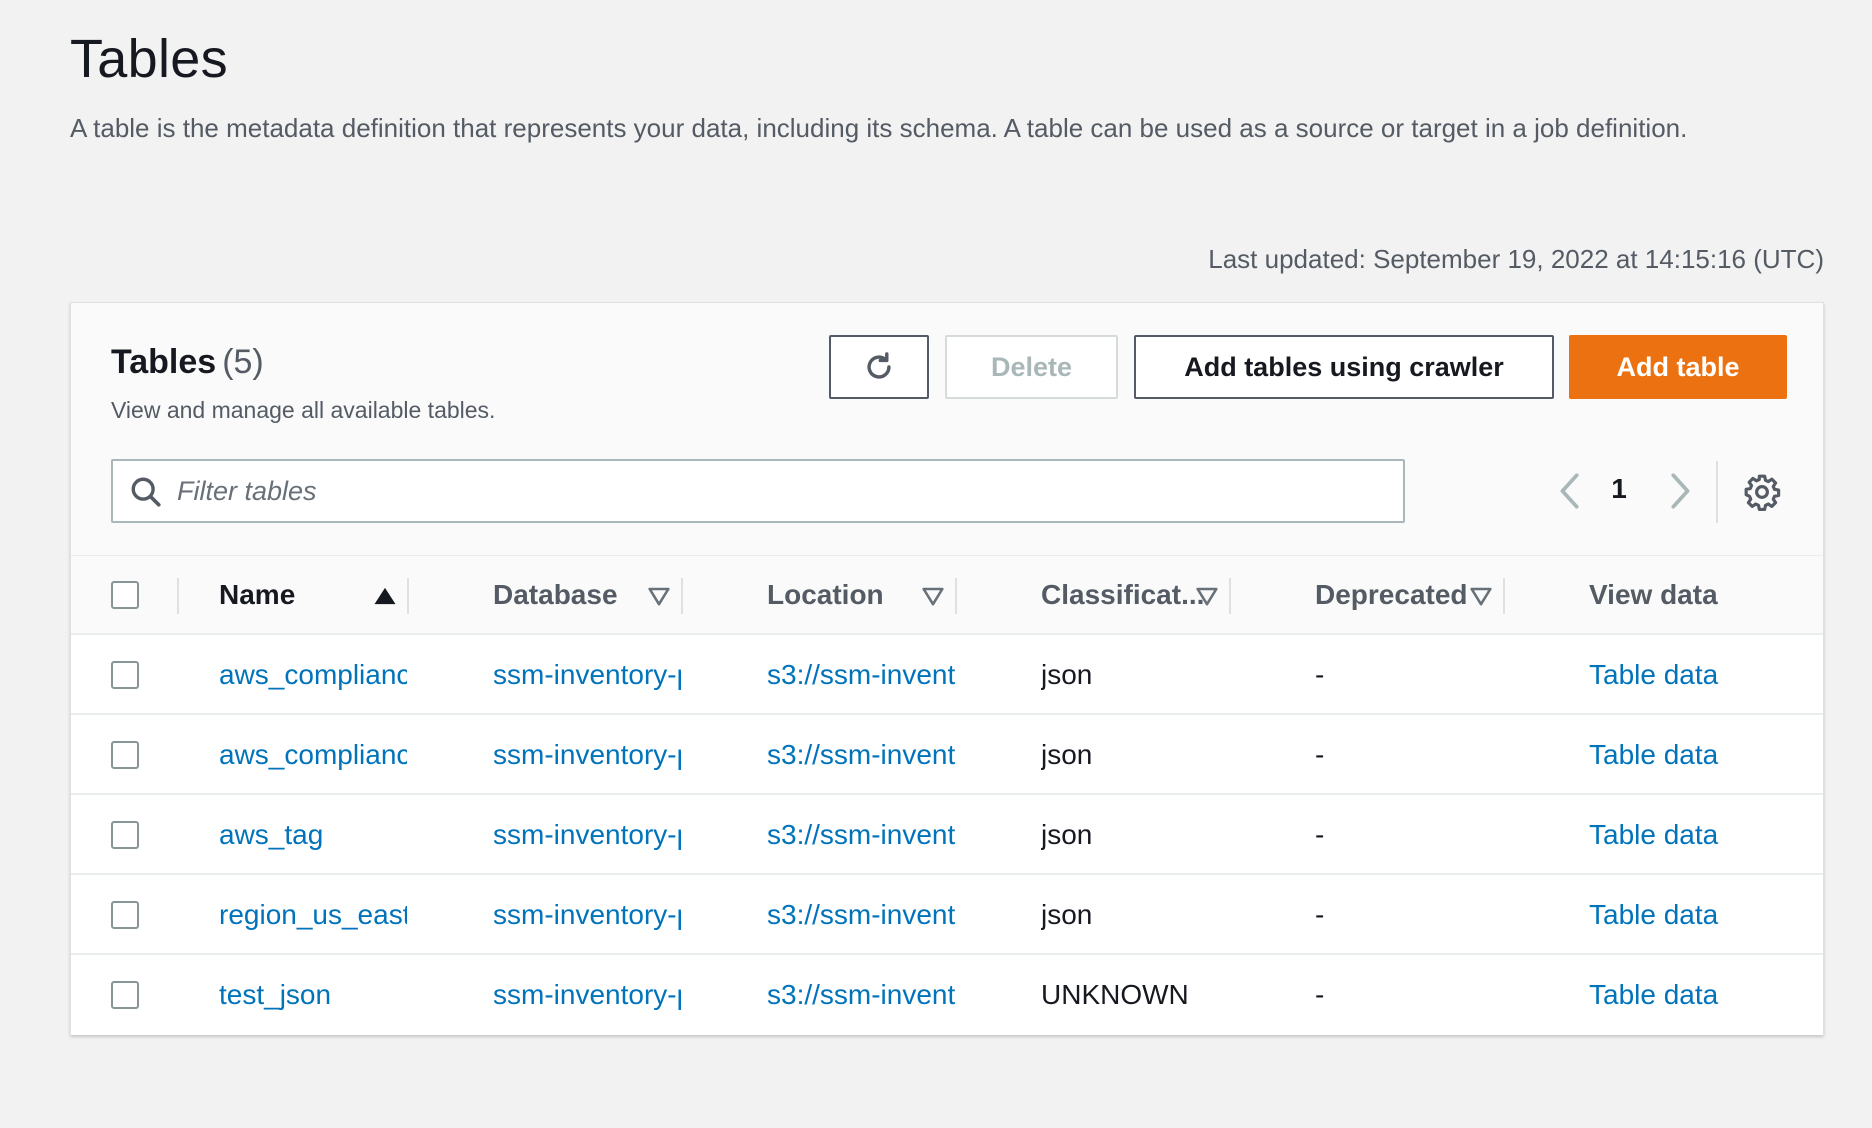 Image resolution: width=1872 pixels, height=1128 pixels. What do you see at coordinates (149, 59) in the screenshot?
I see `page-title: Tables` at bounding box center [149, 59].